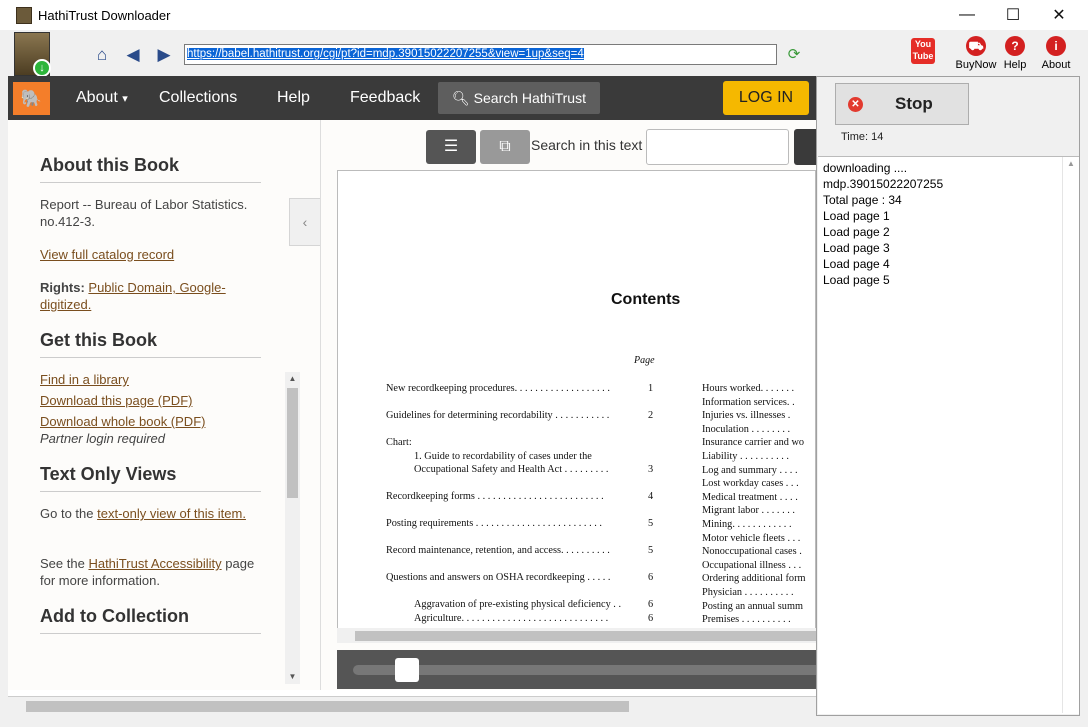 This screenshot has width=1088, height=727. What do you see at coordinates (856, 264) in the screenshot?
I see `log-line: Load page 4` at bounding box center [856, 264].